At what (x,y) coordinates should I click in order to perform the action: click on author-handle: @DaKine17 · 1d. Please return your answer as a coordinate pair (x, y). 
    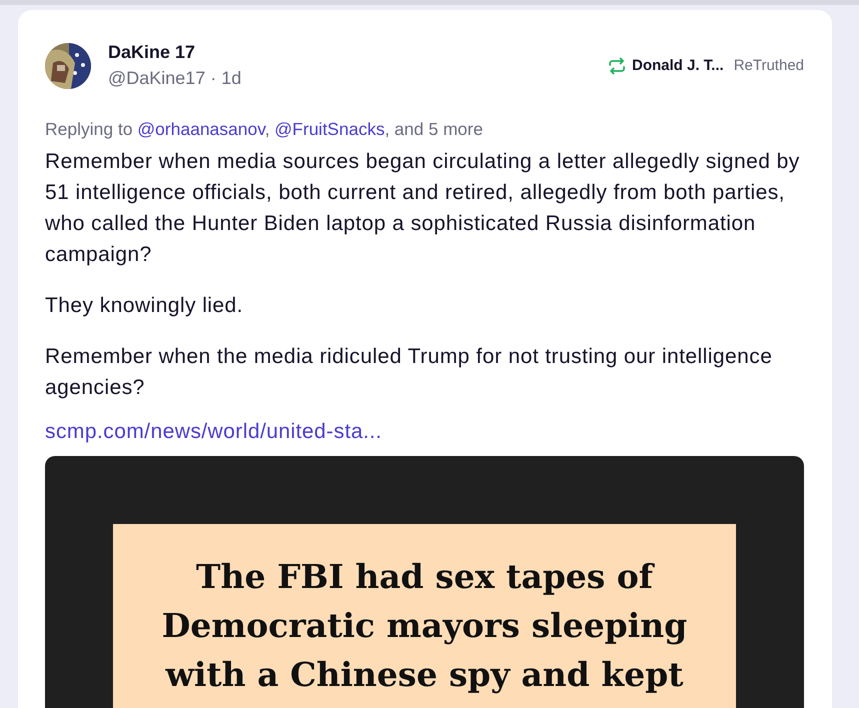
    Looking at the image, I should click on (175, 78).